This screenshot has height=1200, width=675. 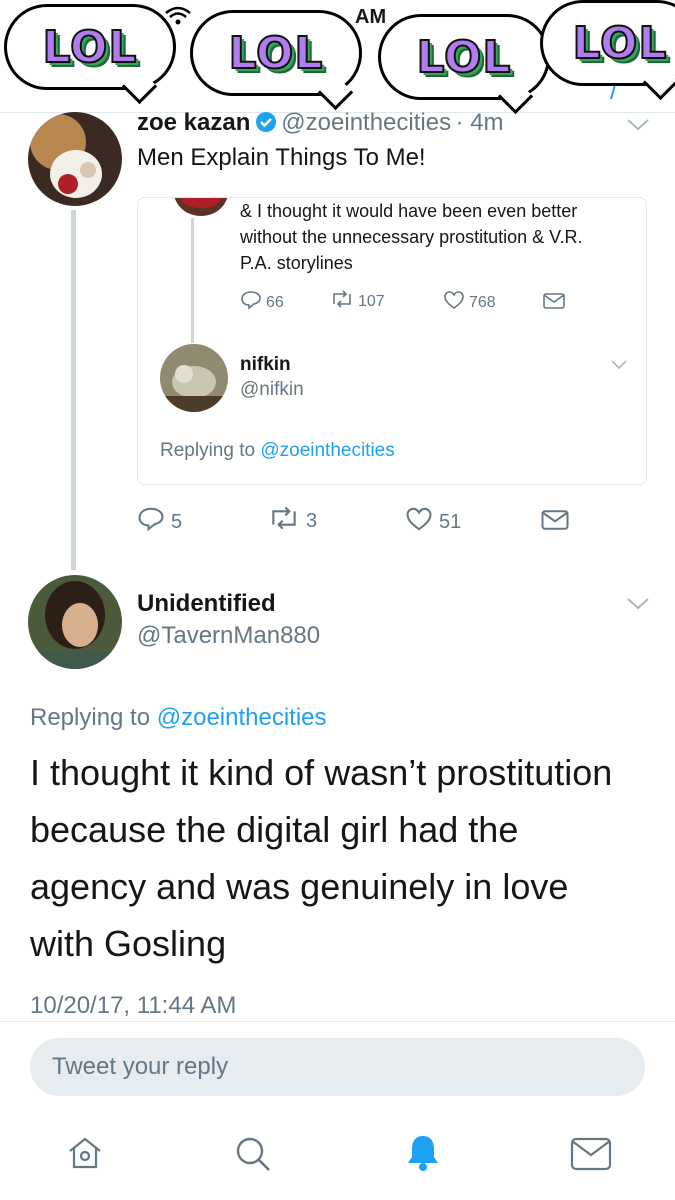 I want to click on notifications-bell-icon, so click(x=423, y=1155).